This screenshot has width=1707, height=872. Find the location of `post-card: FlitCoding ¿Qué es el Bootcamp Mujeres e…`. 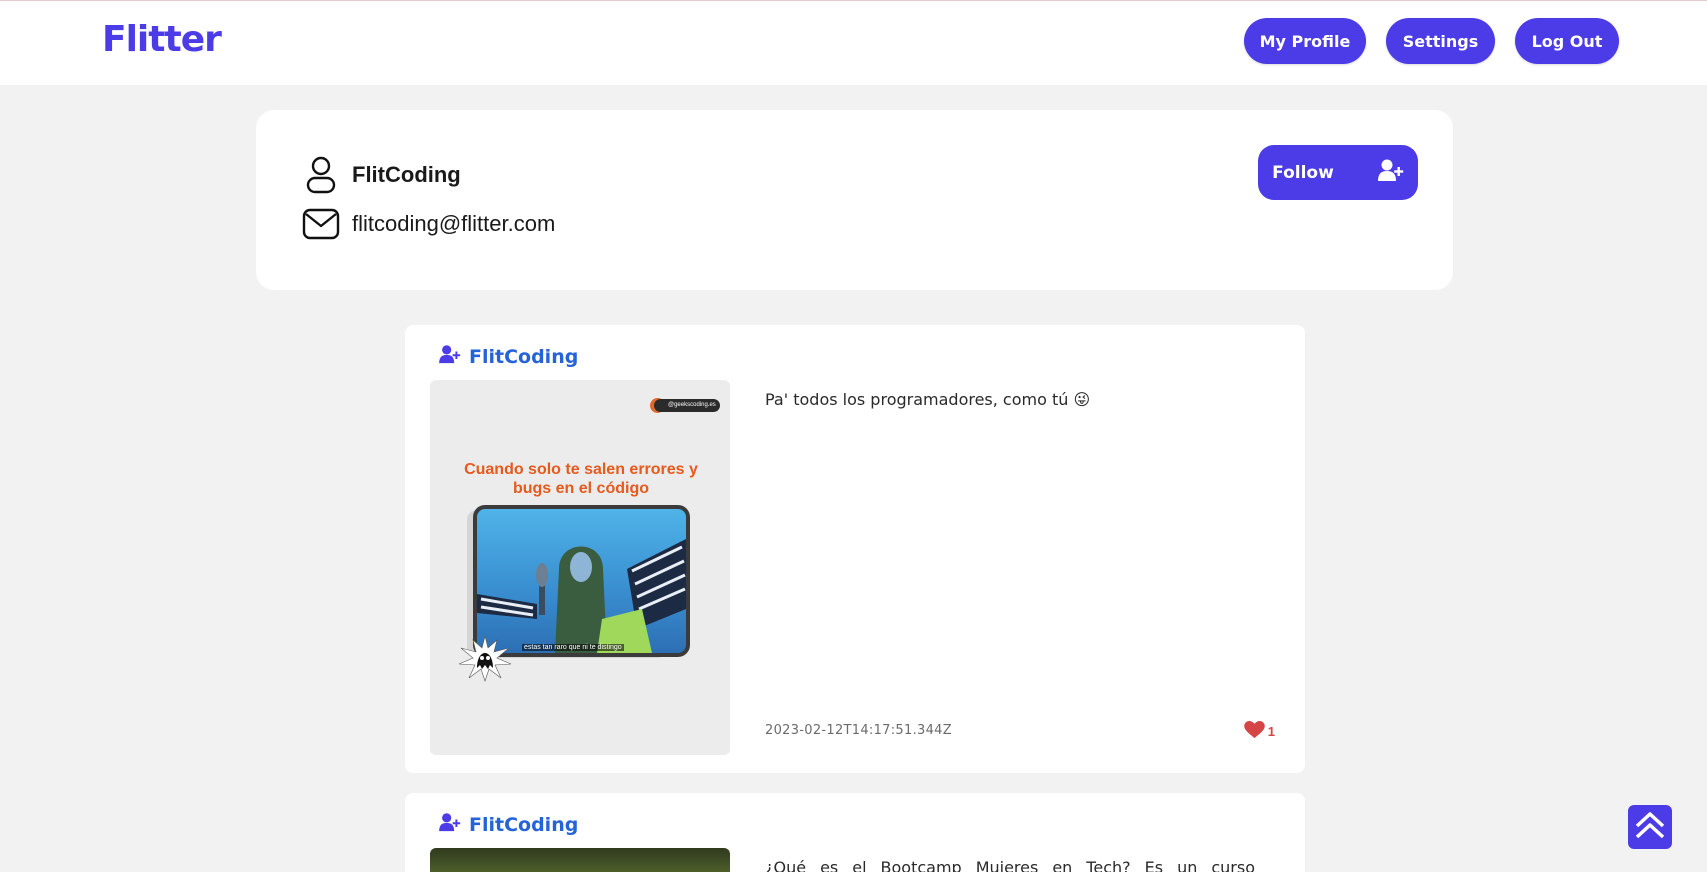

post-card: FlitCoding ¿Qué es el Bootcamp Mujeres e… is located at coordinates (855, 832).